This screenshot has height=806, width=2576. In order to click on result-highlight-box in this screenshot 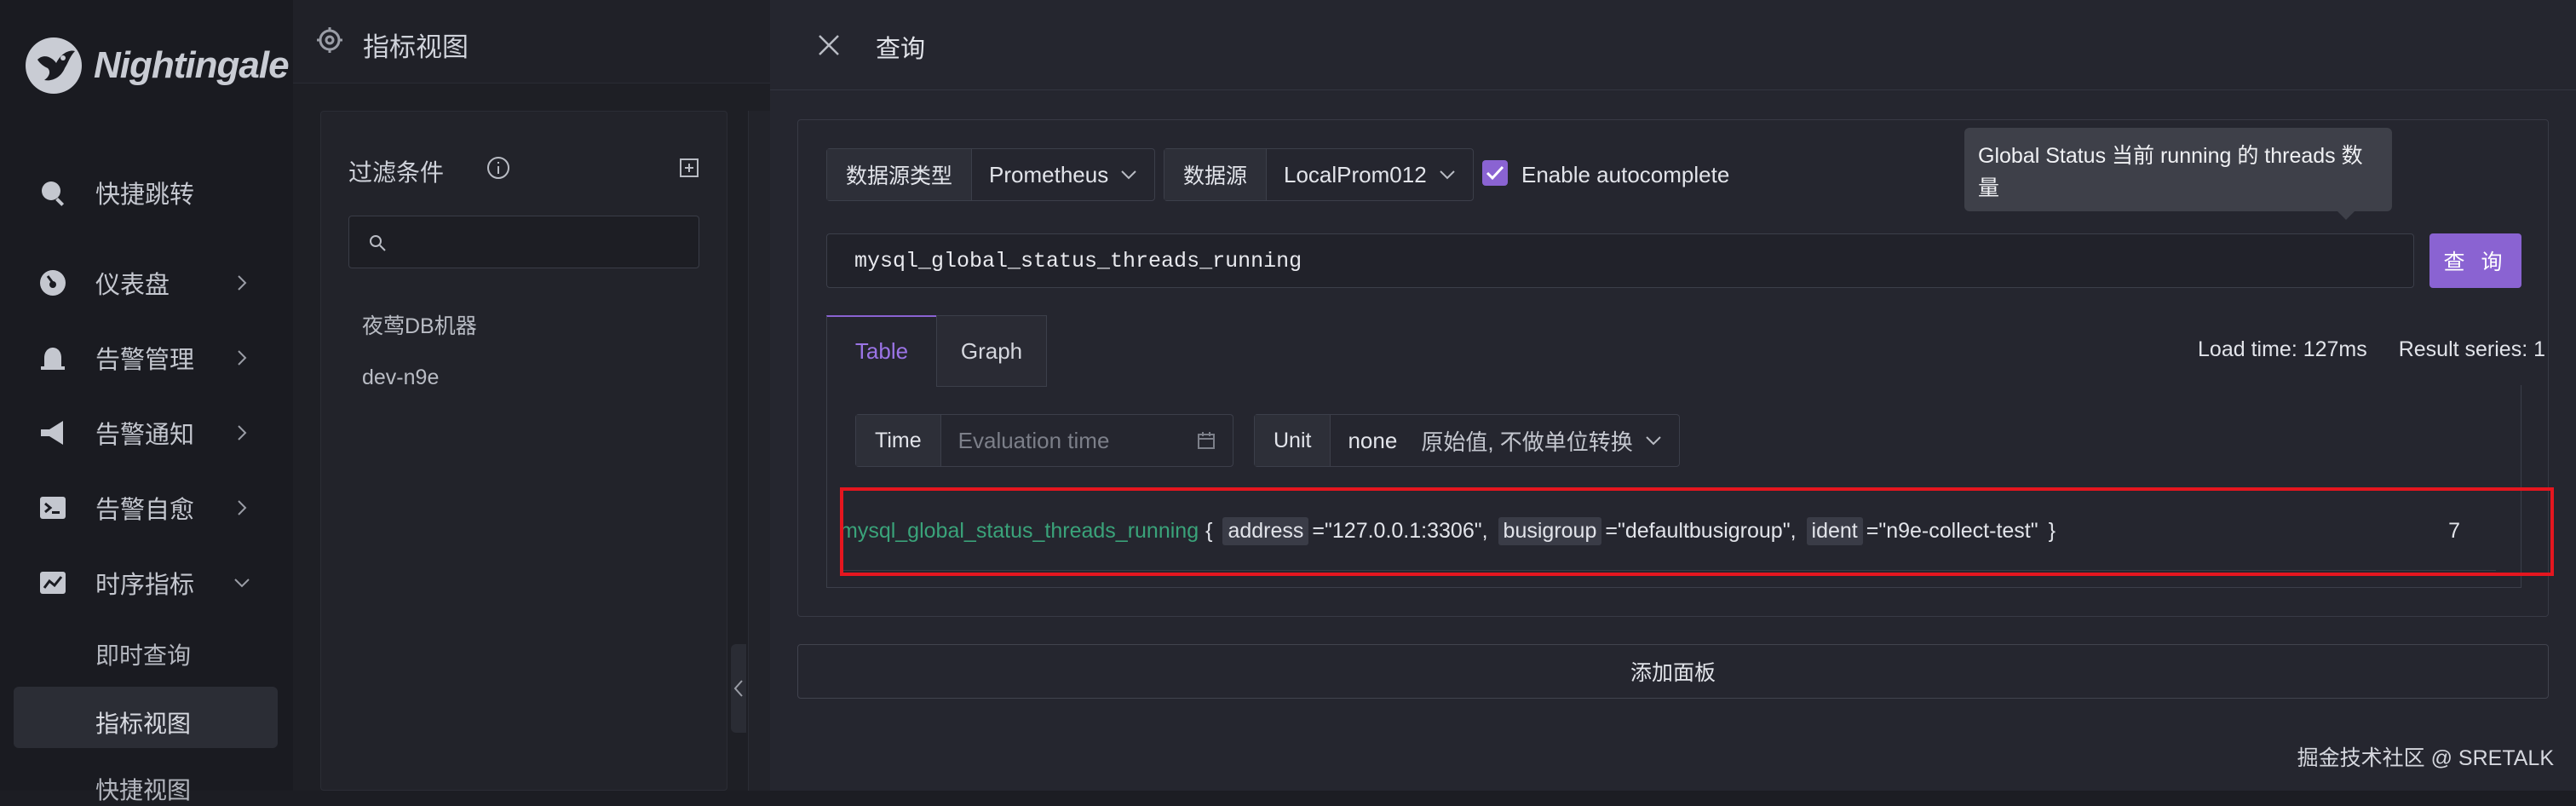, I will do `click(1697, 531)`.